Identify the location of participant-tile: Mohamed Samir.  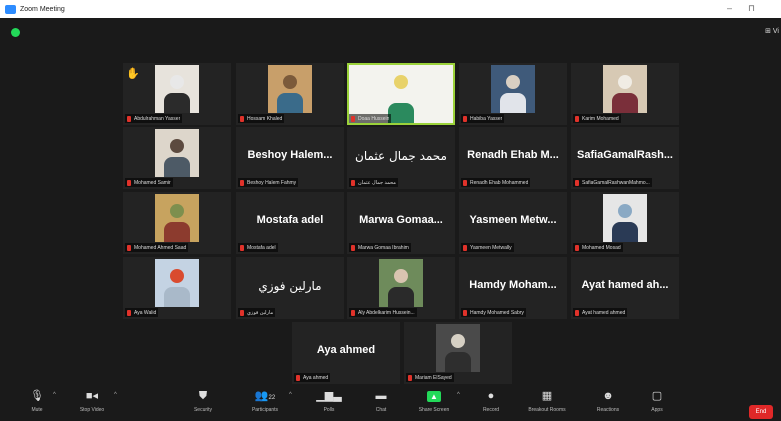
(177, 158).